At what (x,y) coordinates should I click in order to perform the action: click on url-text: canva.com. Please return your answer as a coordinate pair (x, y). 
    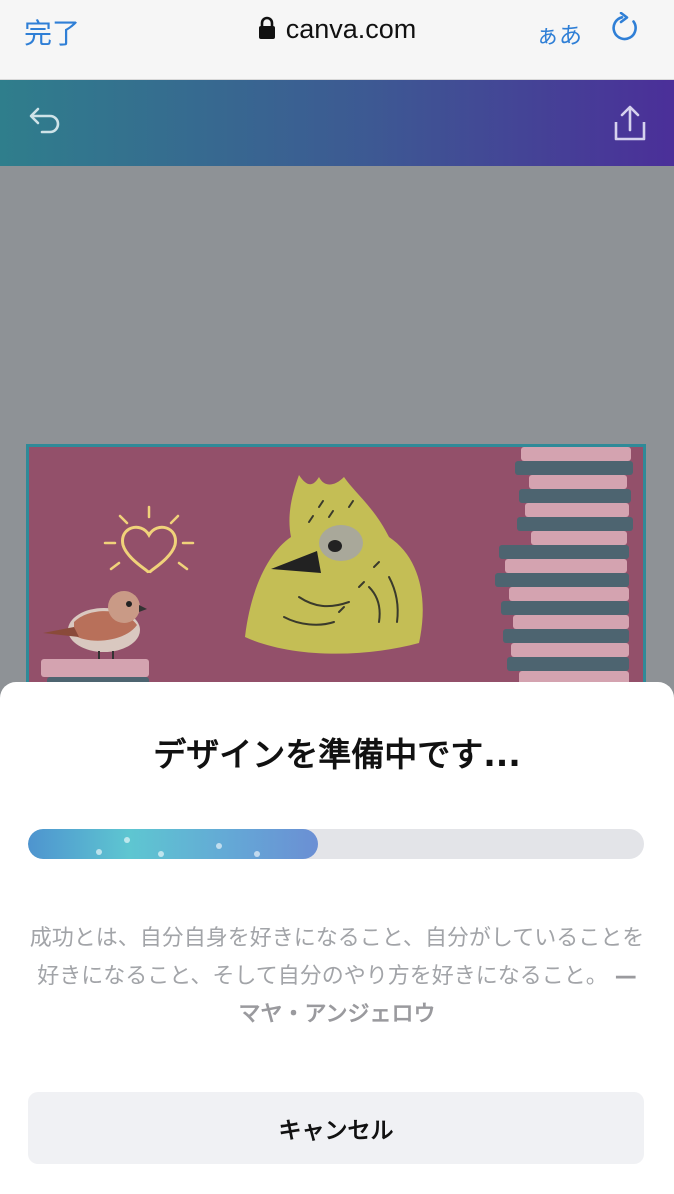
    Looking at the image, I should click on (351, 29).